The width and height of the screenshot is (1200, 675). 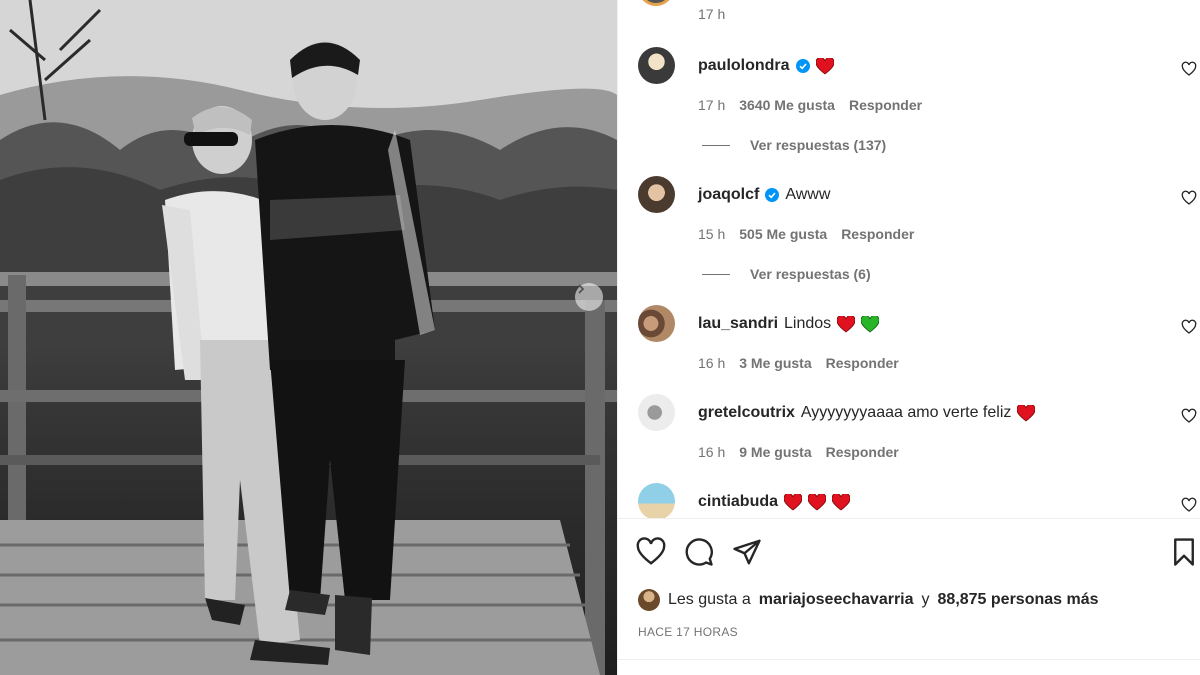 I want to click on comment-username: paulolondra, so click(x=744, y=66).